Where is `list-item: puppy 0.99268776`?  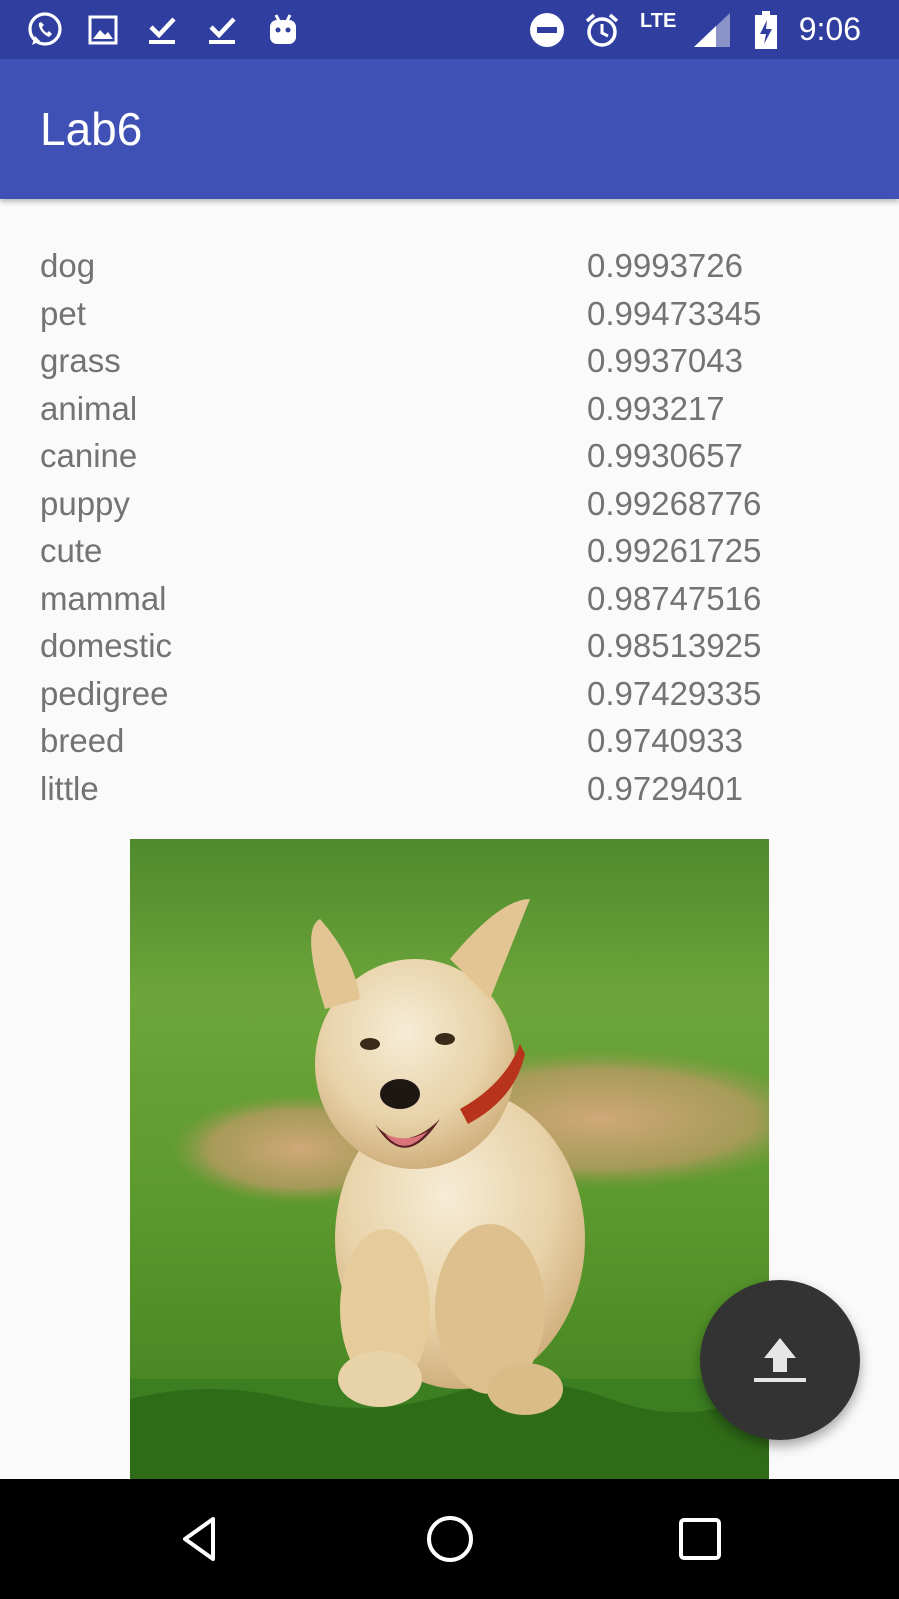
list-item: puppy 0.99268776 is located at coordinates (450, 504).